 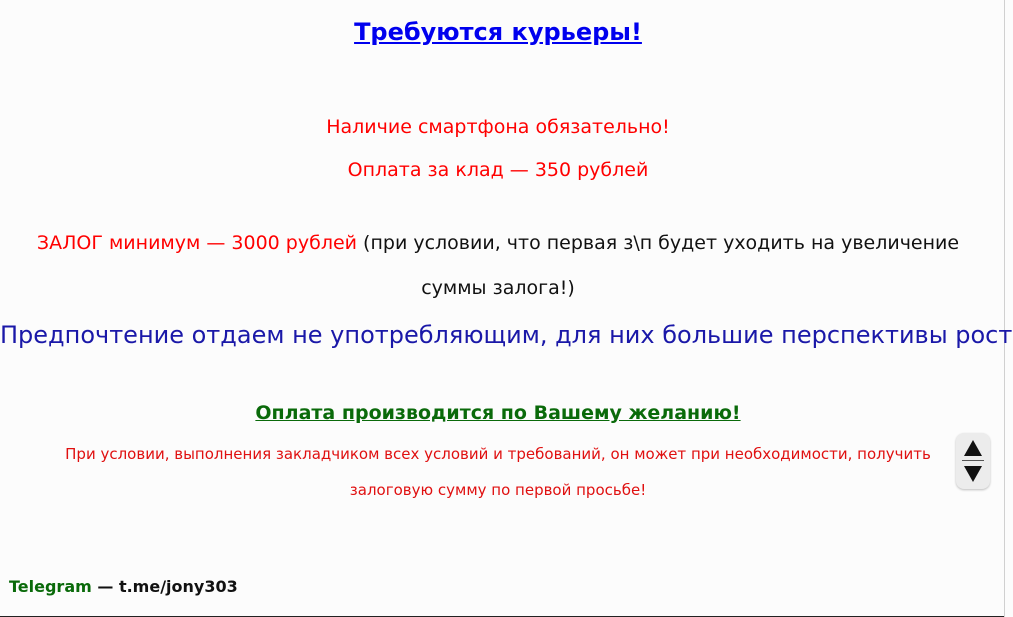 What do you see at coordinates (498, 127) in the screenshot?
I see `smartphone-requirement: Наличие смартфона обязательно!` at bounding box center [498, 127].